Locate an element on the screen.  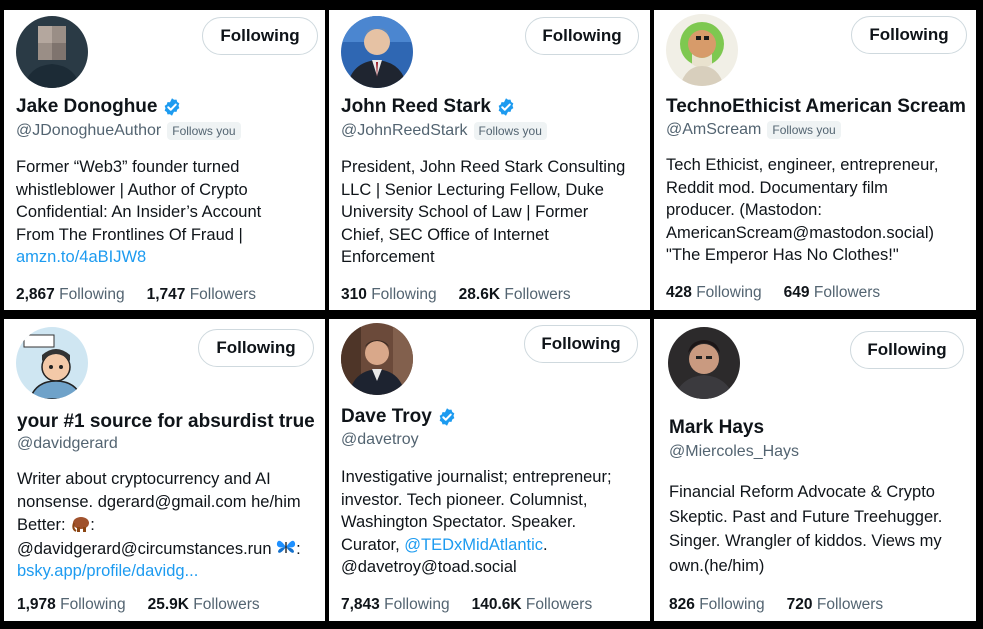
bio-line: @davetroy@toad.social is located at coordinates (429, 567).